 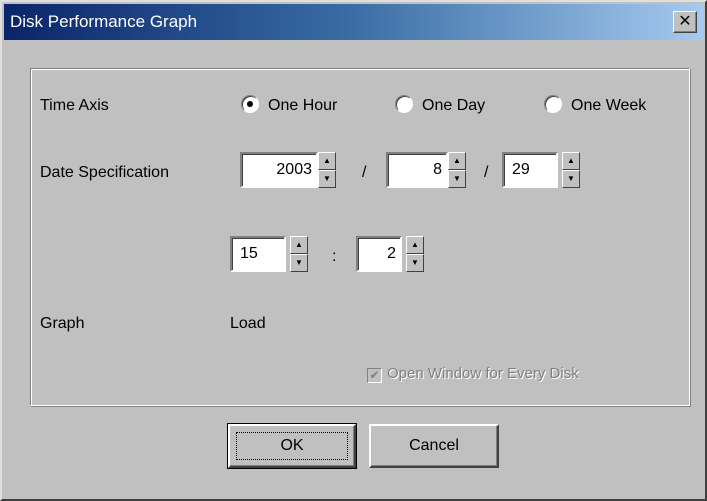 I want to click on hour-up-button: ▲, so click(x=299, y=245).